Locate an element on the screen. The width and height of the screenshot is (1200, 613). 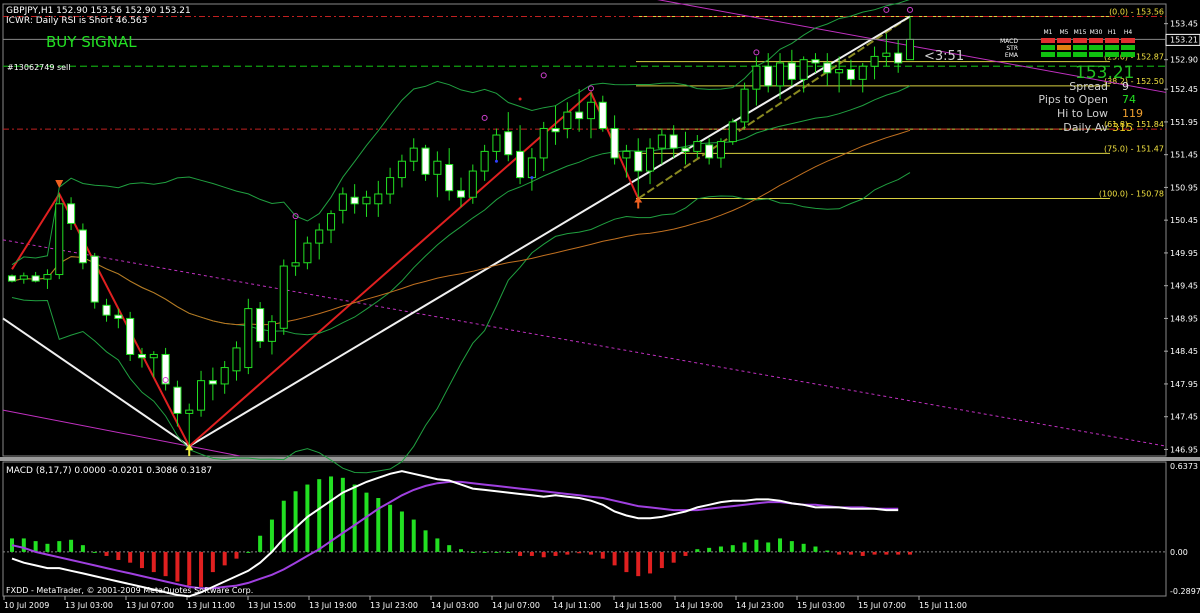
time-tick-label: 13 Jul 03:00 is located at coordinates (89, 605).